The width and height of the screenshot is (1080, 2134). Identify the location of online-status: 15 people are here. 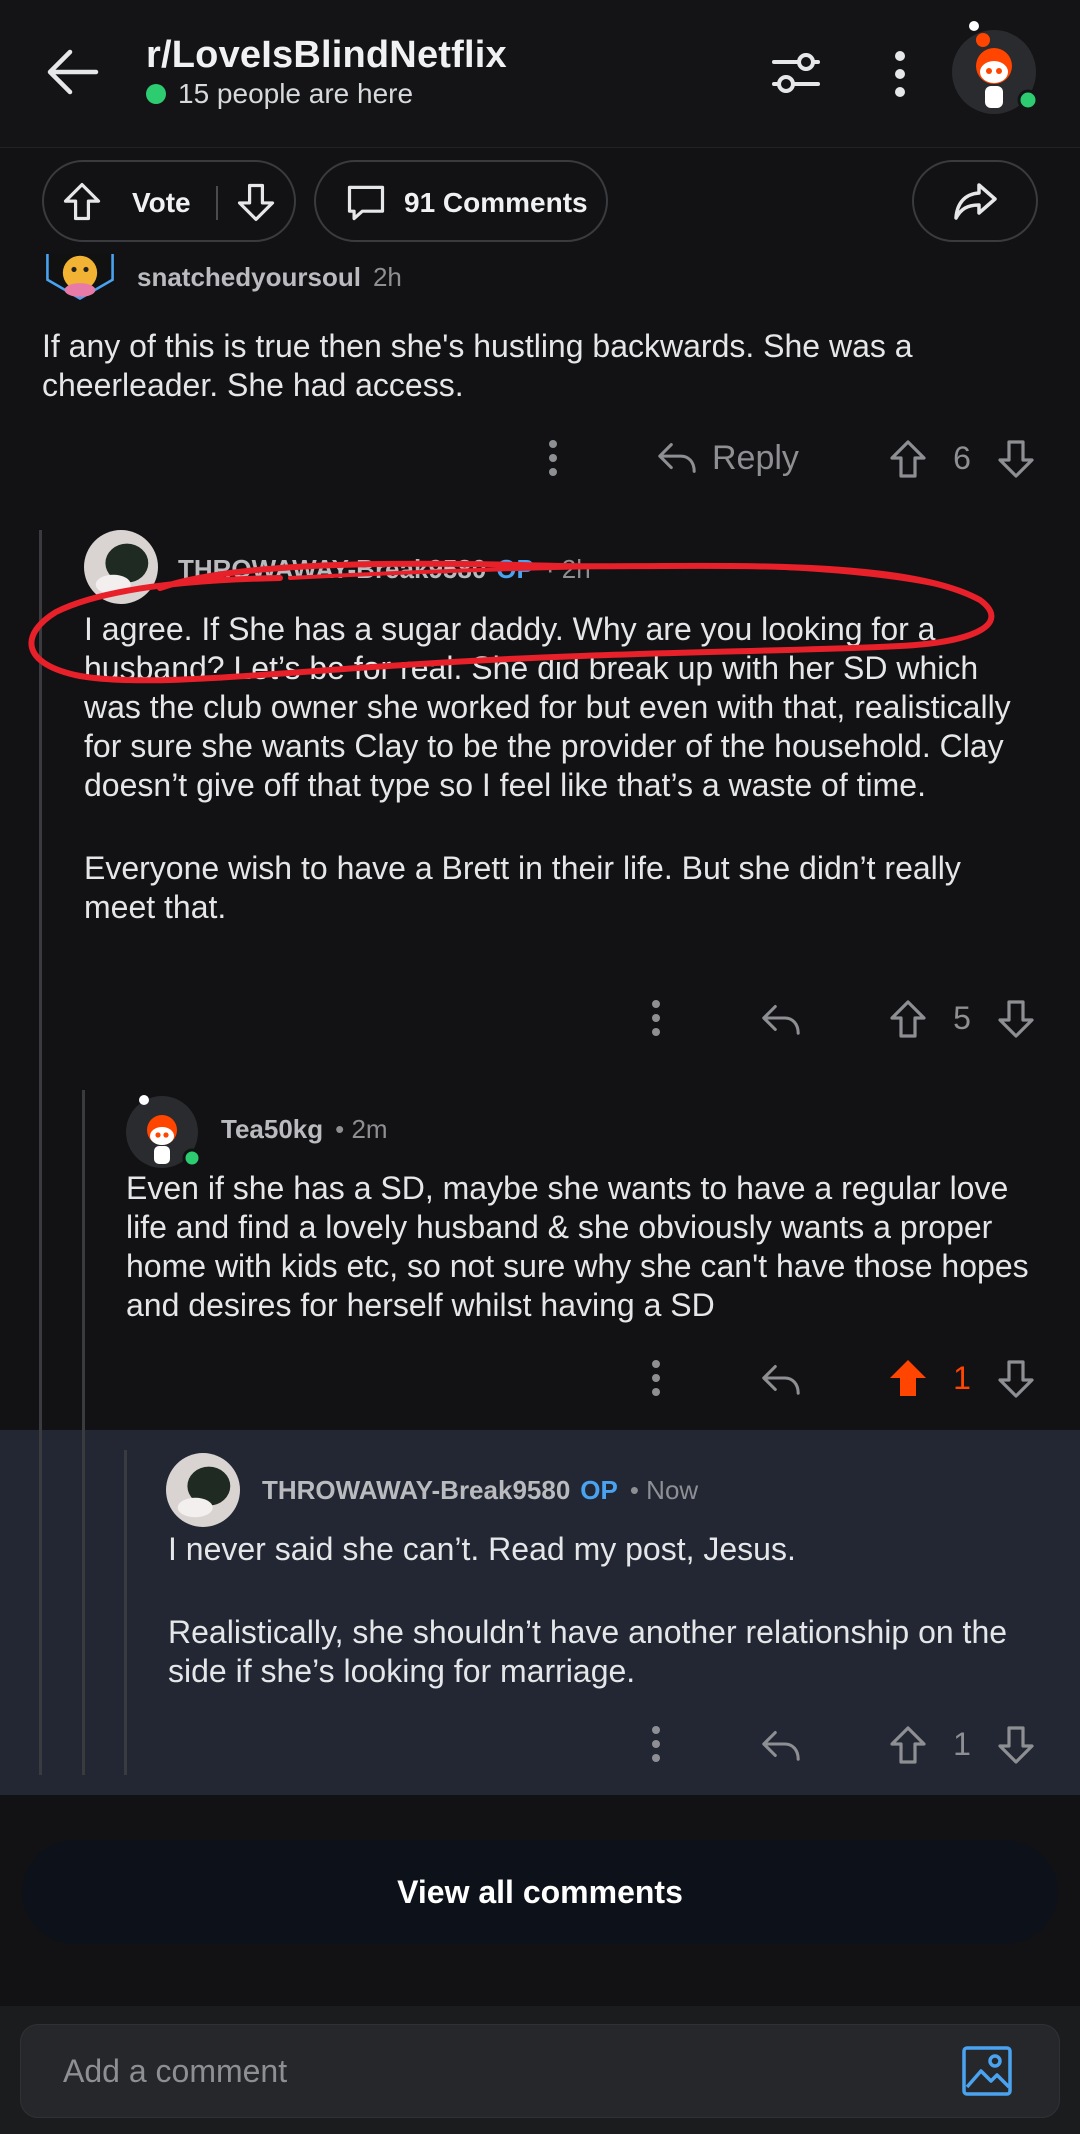
(279, 94).